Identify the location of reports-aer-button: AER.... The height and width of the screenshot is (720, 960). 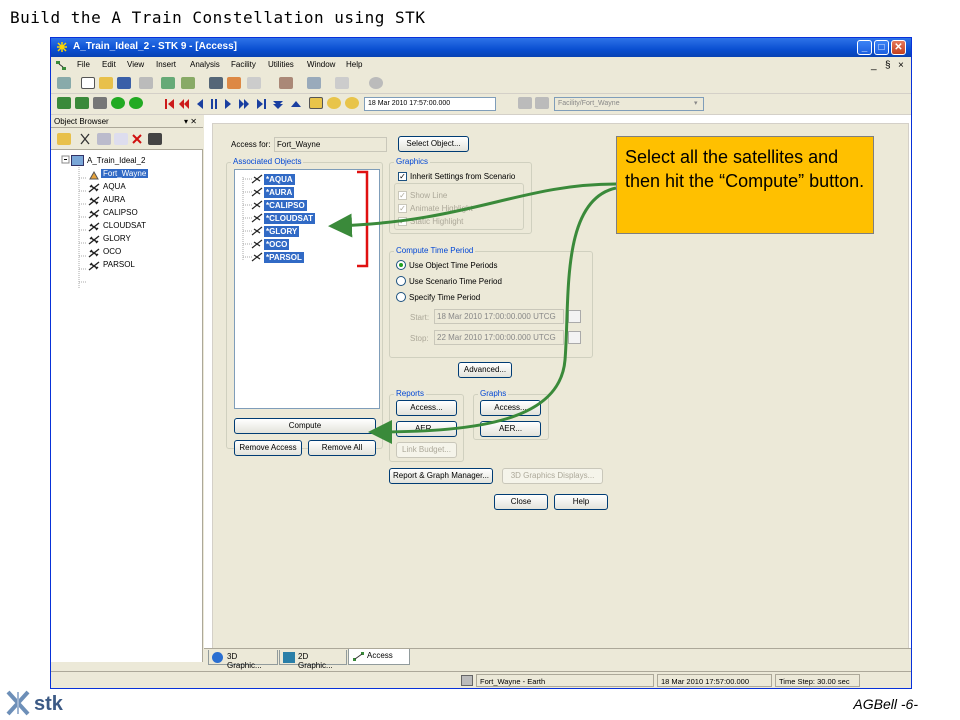
(426, 429).